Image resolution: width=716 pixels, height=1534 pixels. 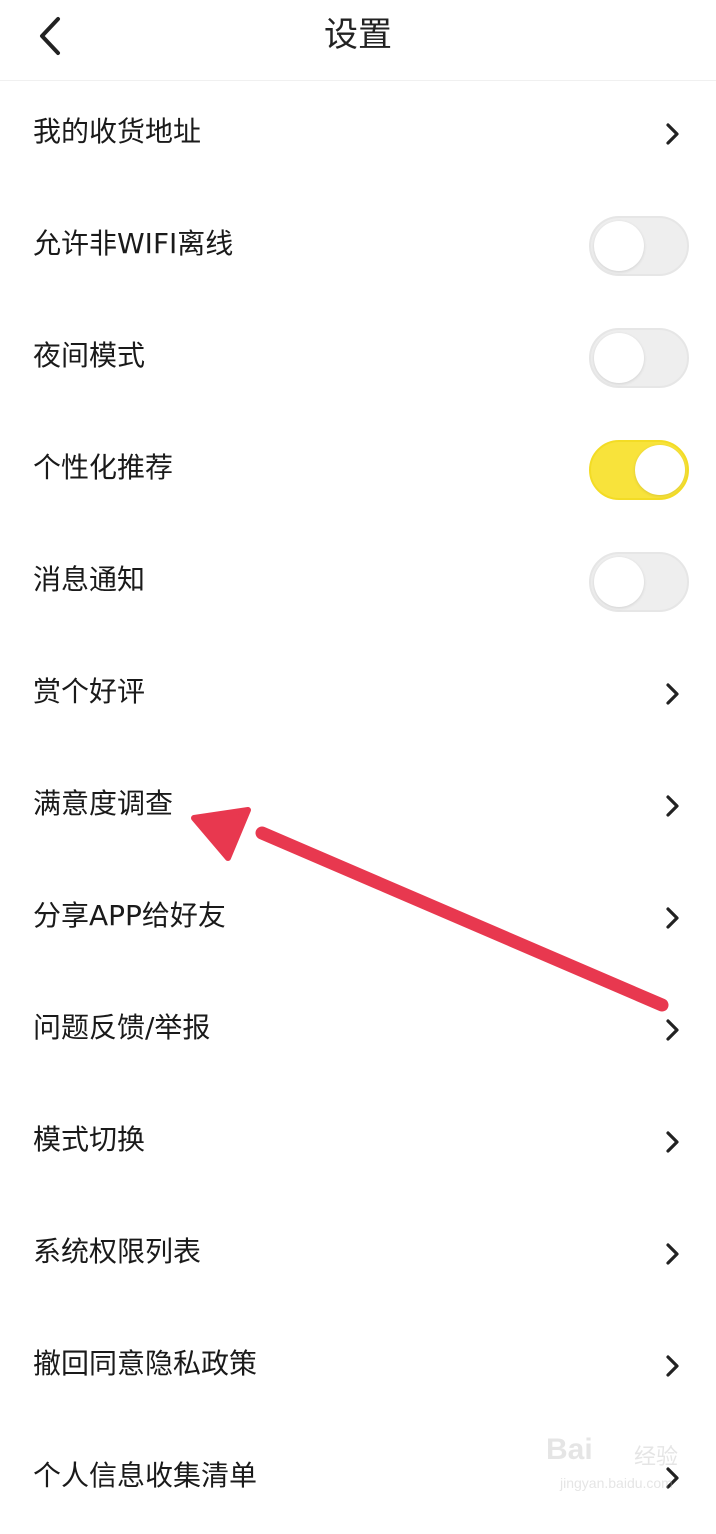 I want to click on setting-label: 满意度调查, so click(x=103, y=803).